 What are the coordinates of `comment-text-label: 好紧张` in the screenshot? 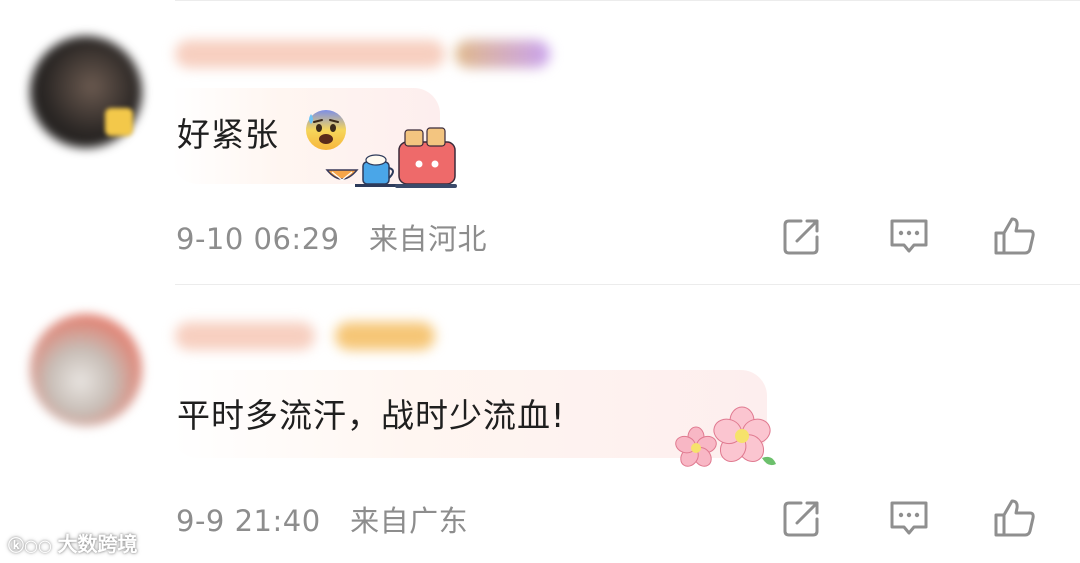 It's located at (228, 134).